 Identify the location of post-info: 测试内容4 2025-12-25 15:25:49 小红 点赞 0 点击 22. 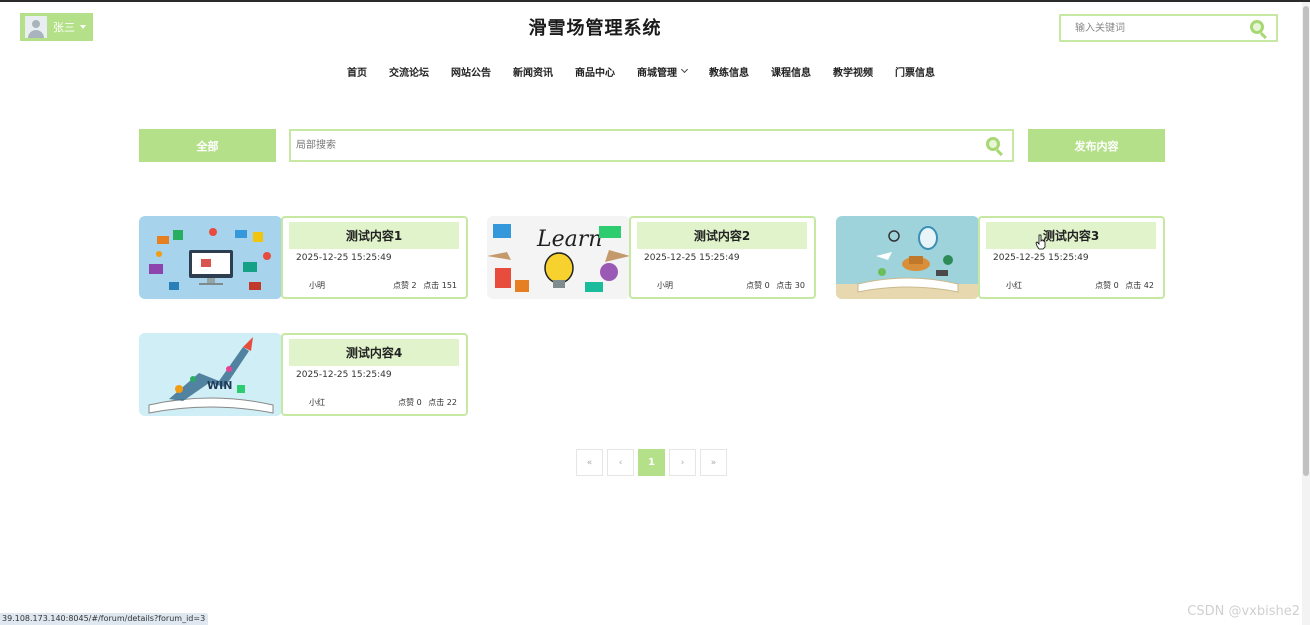
(374, 374).